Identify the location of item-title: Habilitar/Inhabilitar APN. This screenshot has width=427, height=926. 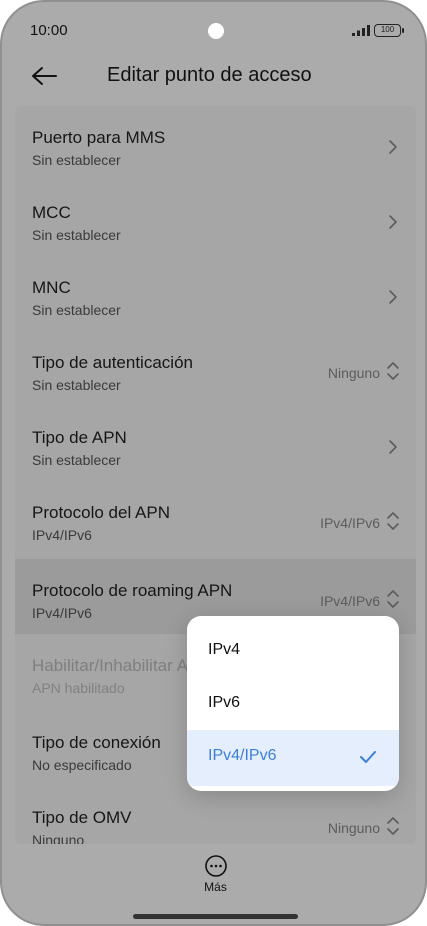
(122, 665).